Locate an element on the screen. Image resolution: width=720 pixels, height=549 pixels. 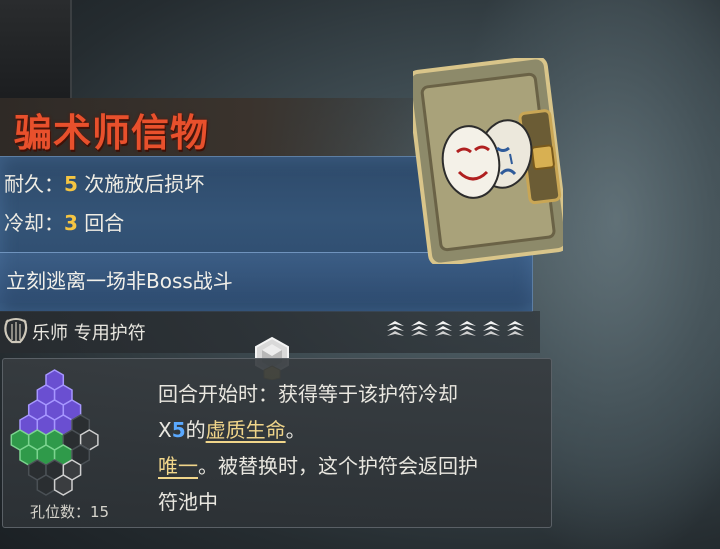
cooldown-value: 3 is located at coordinates (71, 223).